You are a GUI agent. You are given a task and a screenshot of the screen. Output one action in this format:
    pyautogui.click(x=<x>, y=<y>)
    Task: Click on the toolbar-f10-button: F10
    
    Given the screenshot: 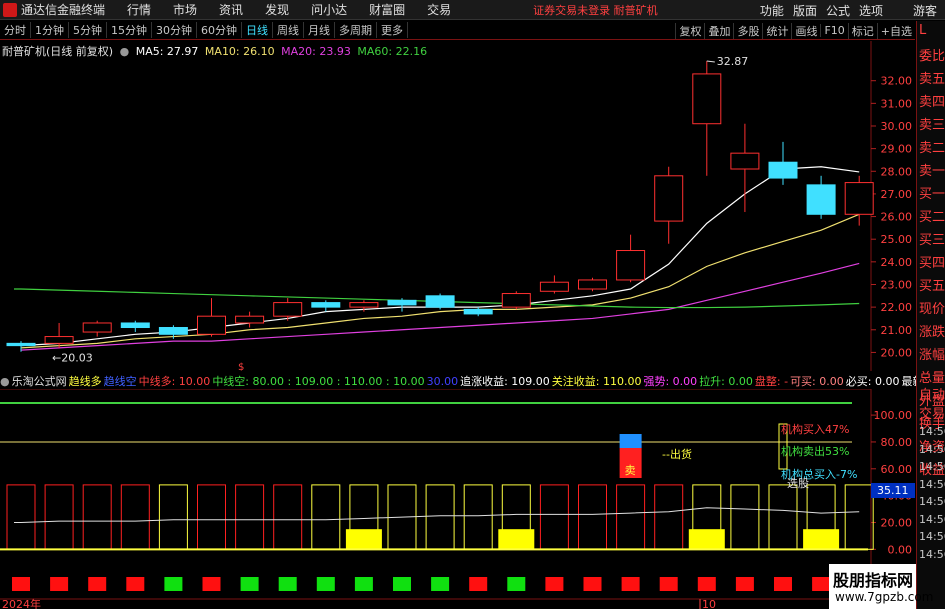 What is the action you would take?
    pyautogui.click(x=833, y=30)
    